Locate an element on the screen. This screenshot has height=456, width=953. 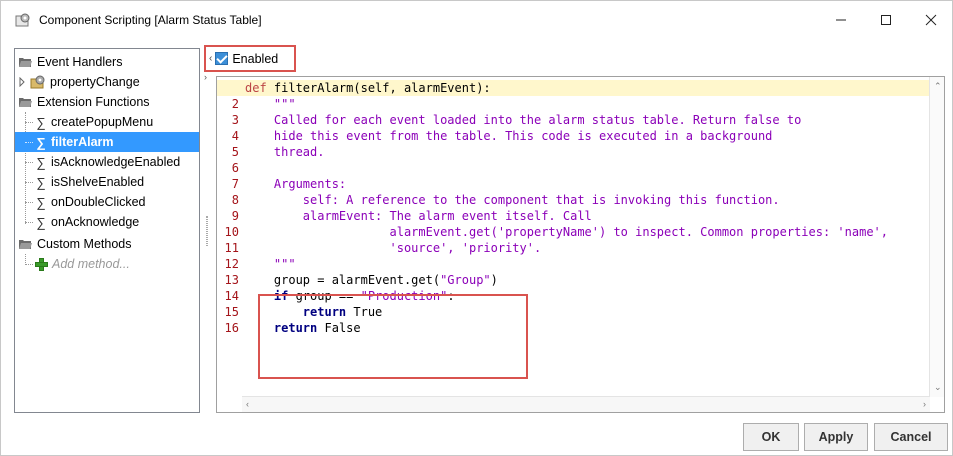
enabled-checkbox is located at coordinates (222, 58).